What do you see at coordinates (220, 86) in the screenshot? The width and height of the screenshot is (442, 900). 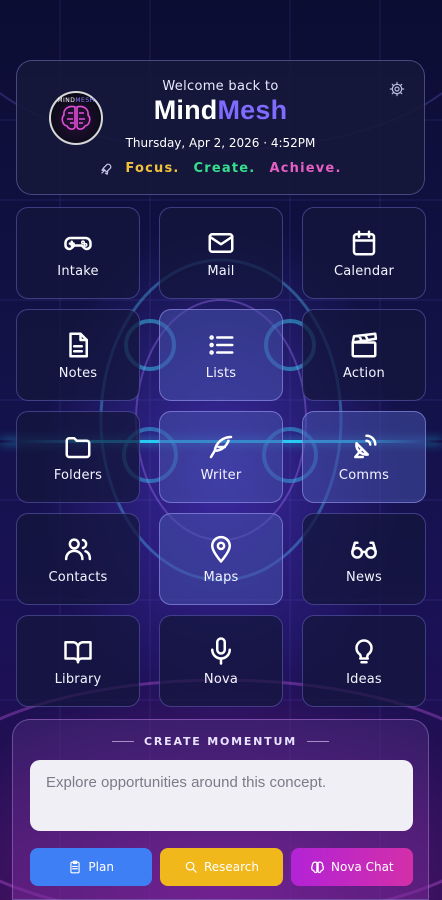 I see `welcome-text: Welcome back to` at bounding box center [220, 86].